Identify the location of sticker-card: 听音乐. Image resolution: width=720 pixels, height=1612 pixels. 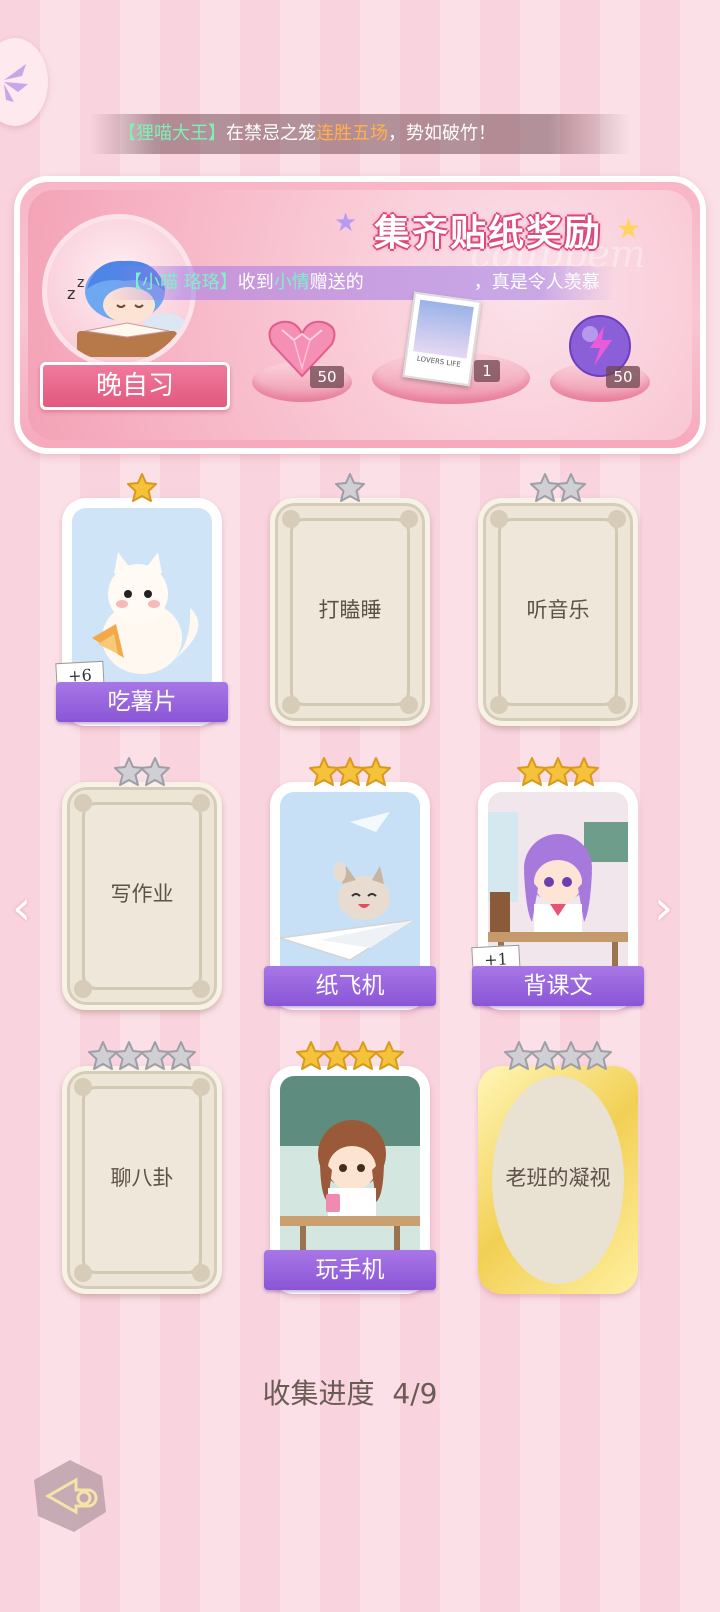
(558, 599).